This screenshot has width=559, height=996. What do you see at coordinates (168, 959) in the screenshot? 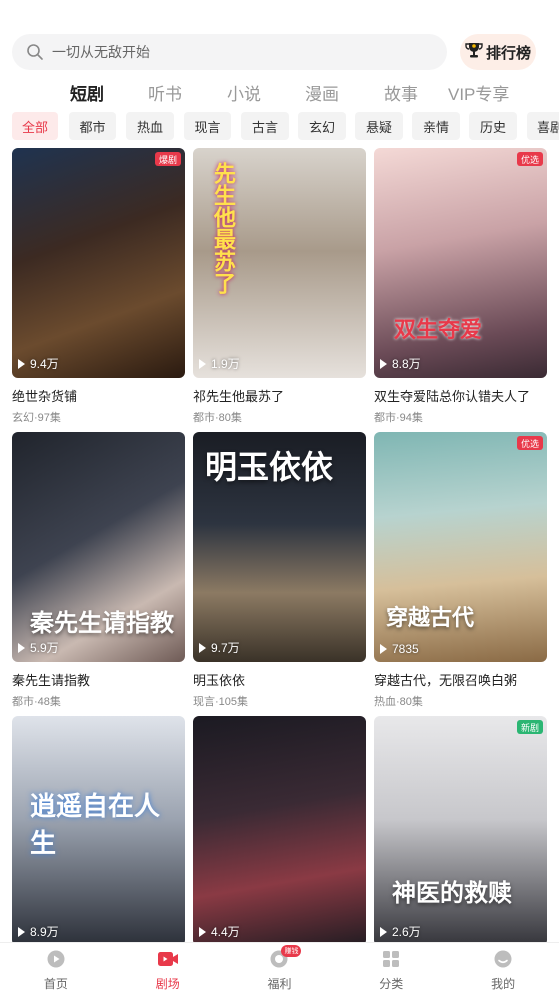
I see `theater-icon` at bounding box center [168, 959].